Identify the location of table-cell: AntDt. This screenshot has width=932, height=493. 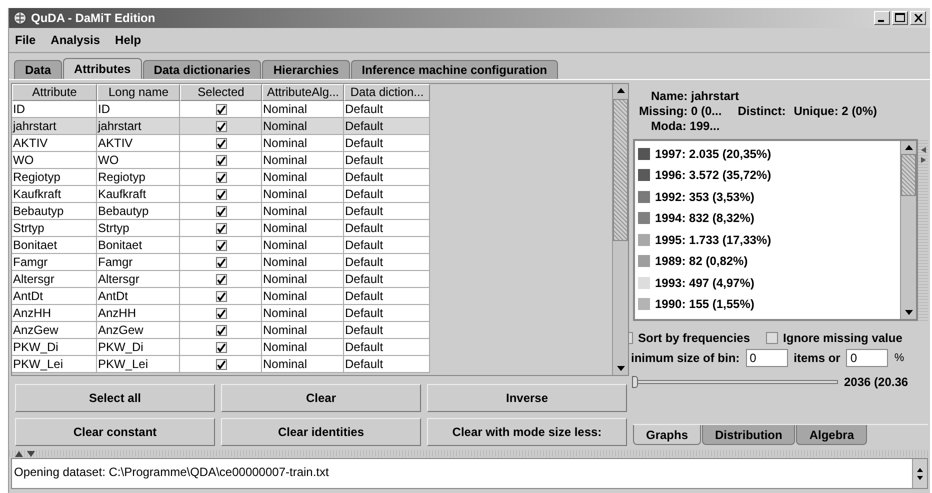
(54, 296).